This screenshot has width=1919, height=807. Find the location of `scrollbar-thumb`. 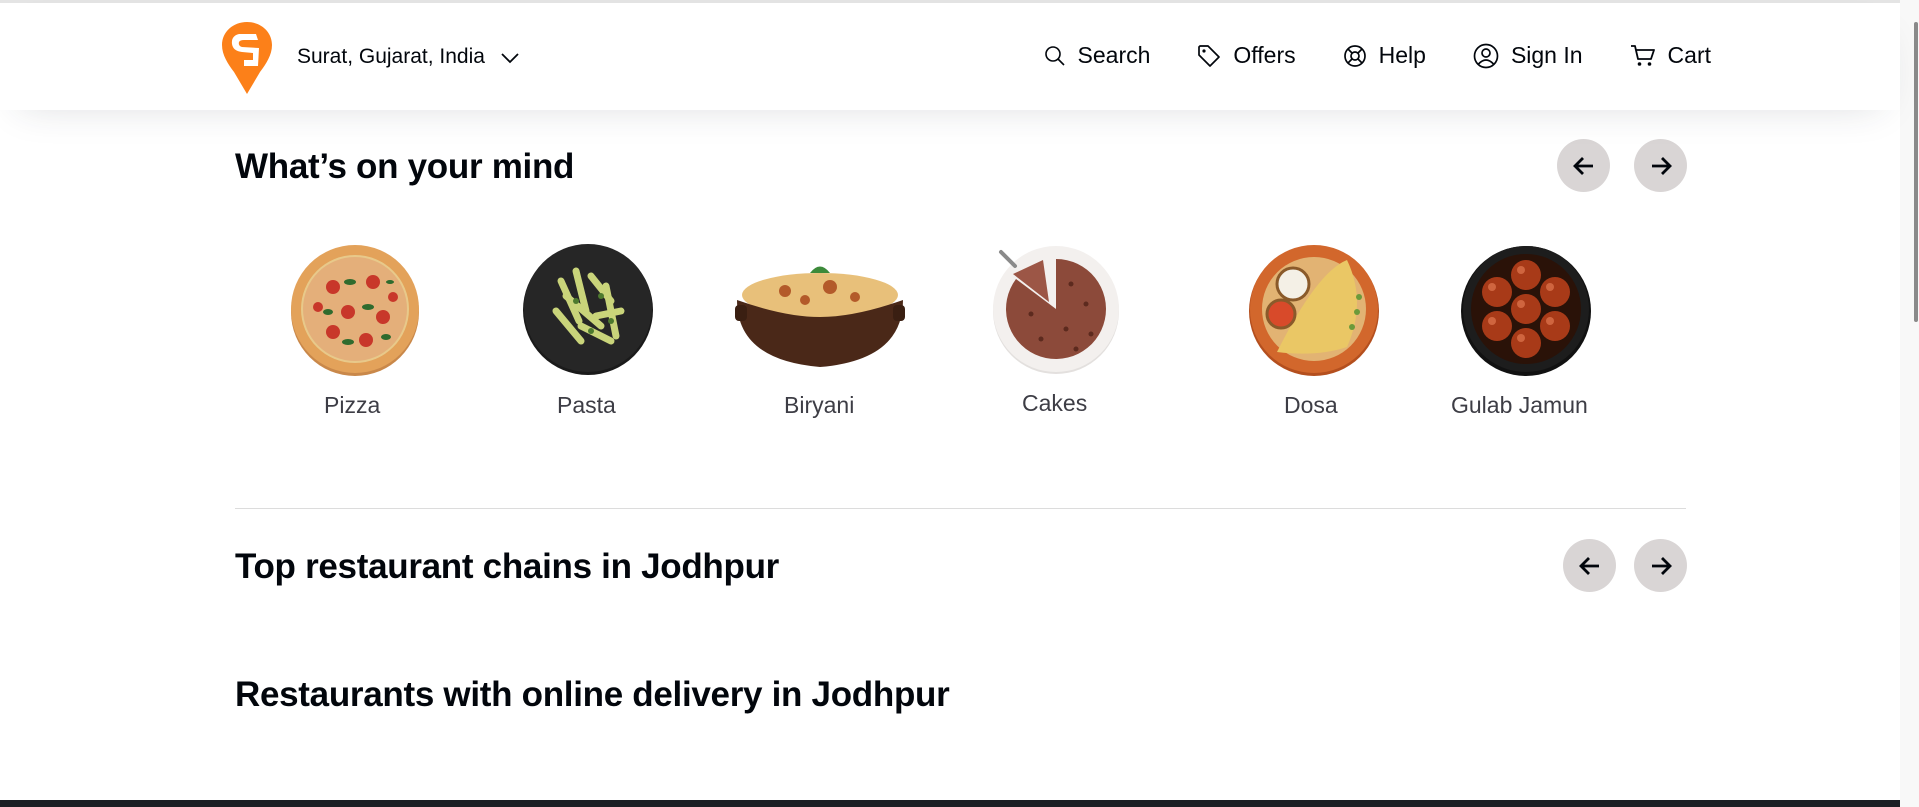

scrollbar-thumb is located at coordinates (1916, 172).